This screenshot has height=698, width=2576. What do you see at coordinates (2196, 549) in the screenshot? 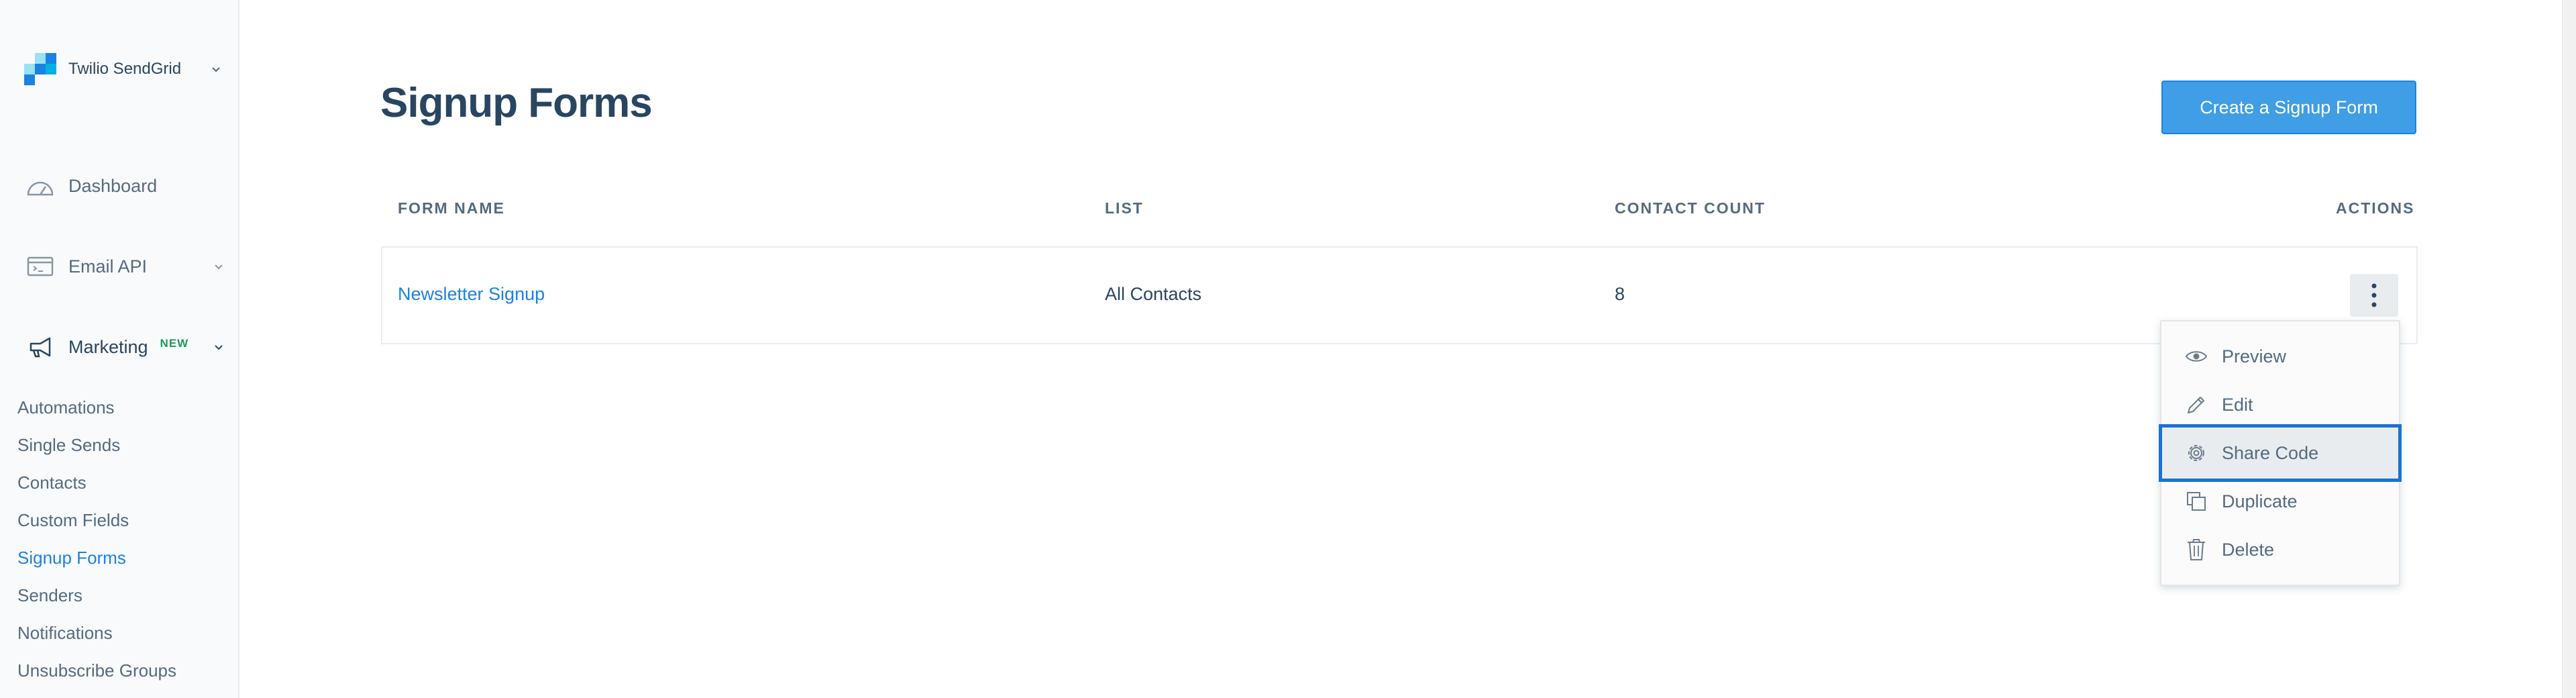
I see `trash-icon` at bounding box center [2196, 549].